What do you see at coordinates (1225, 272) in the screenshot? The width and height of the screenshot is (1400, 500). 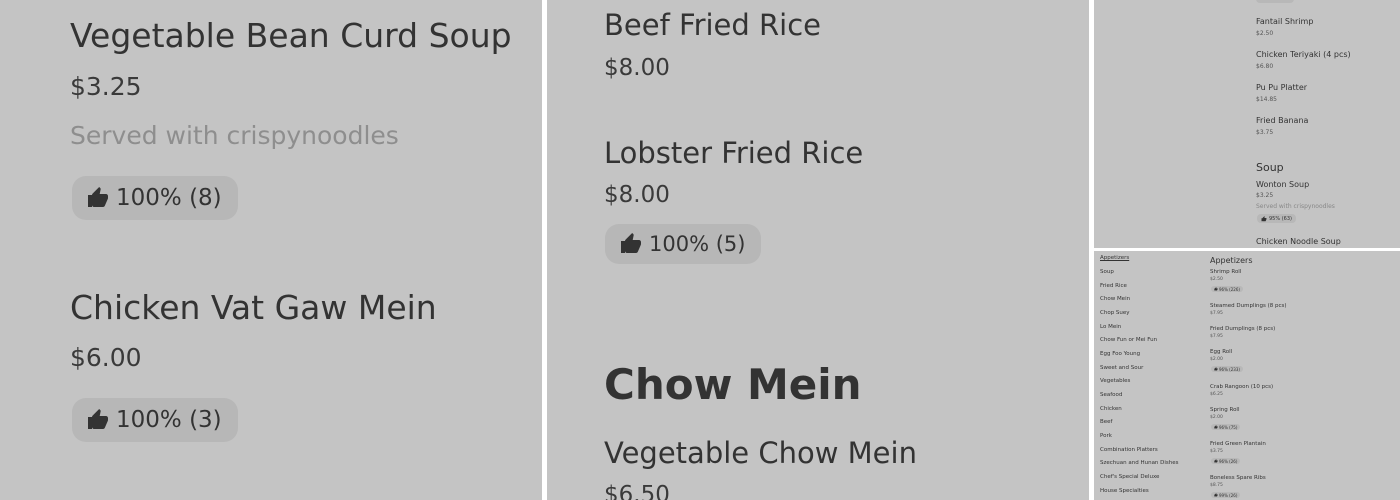 I see `item-name: Shrimp Roll` at bounding box center [1225, 272].